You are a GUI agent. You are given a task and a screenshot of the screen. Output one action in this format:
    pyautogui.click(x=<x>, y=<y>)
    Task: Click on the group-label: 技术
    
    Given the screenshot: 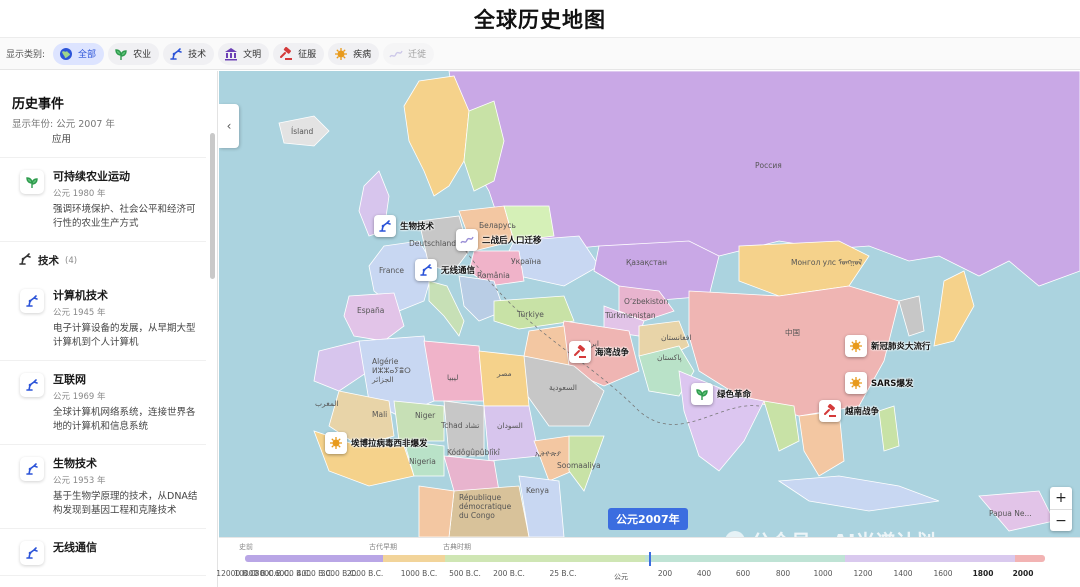 What is the action you would take?
    pyautogui.click(x=48, y=261)
    